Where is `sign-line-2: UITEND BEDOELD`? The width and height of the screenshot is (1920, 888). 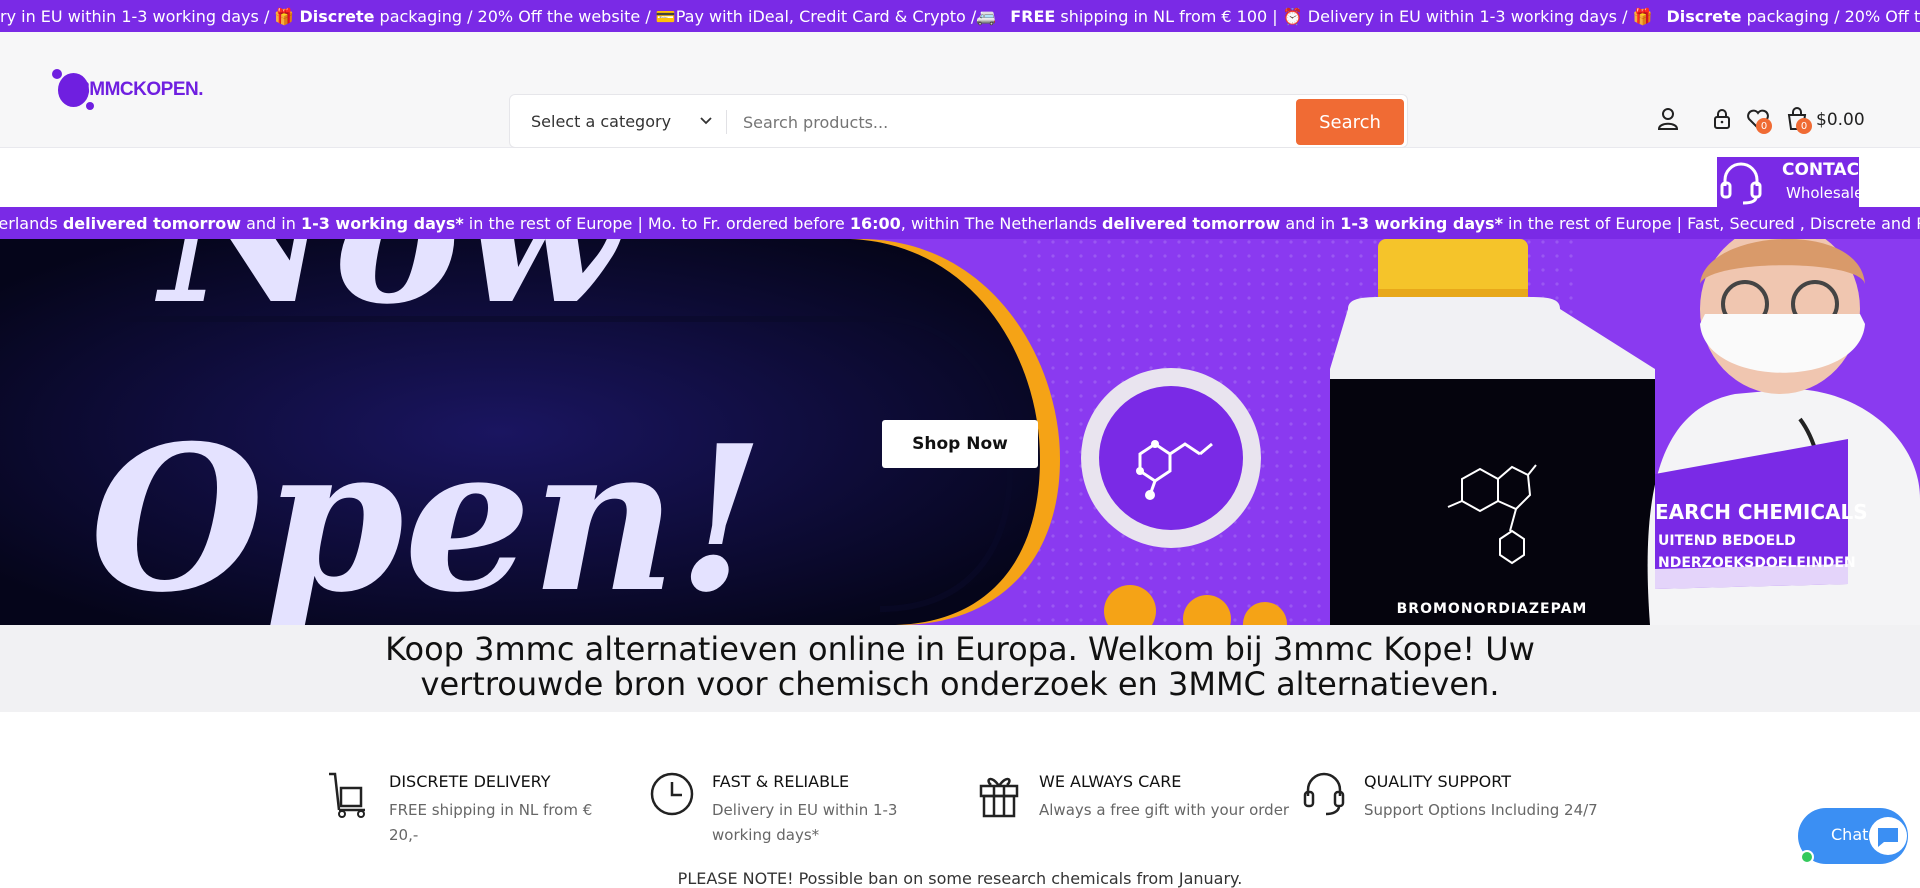 sign-line-2: UITEND BEDOELD is located at coordinates (1727, 541).